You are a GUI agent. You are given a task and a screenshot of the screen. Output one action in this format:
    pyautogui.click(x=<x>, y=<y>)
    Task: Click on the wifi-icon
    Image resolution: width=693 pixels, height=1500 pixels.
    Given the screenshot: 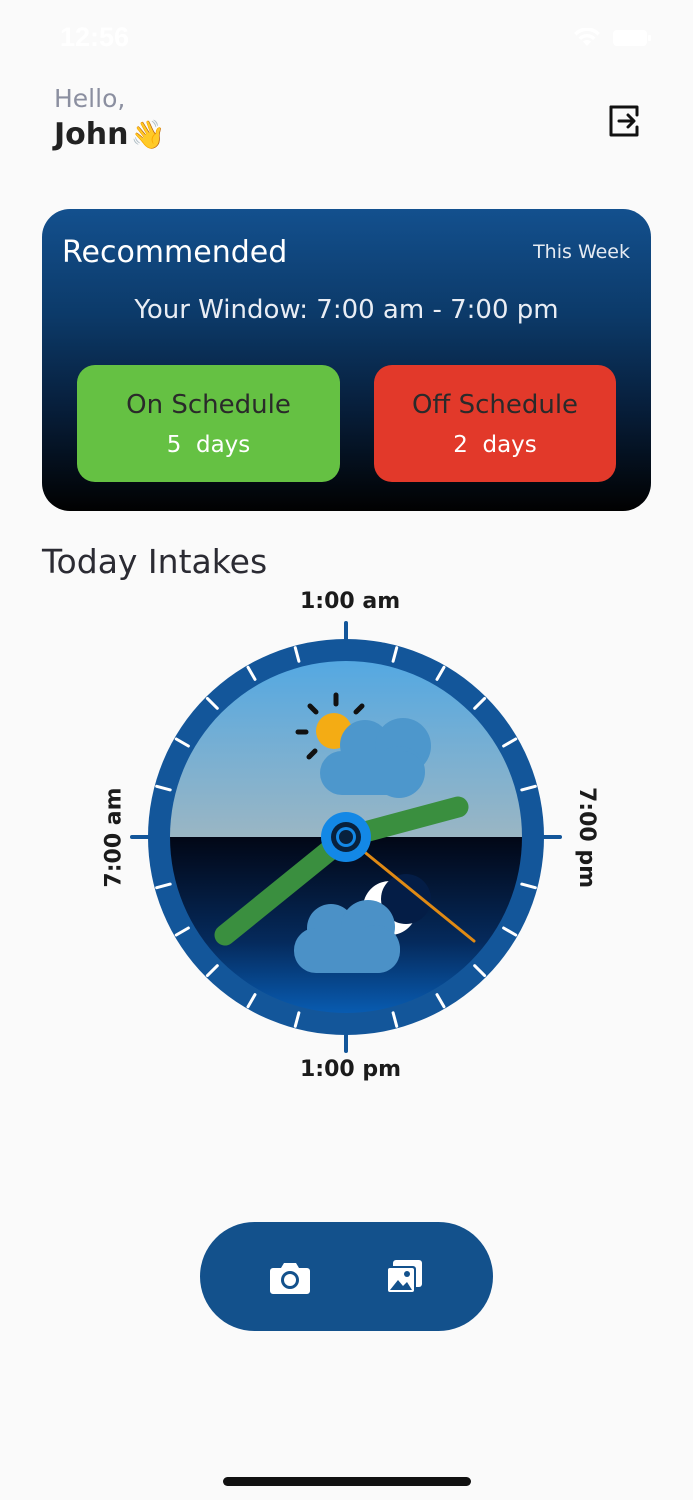 What is the action you would take?
    pyautogui.click(x=587, y=37)
    